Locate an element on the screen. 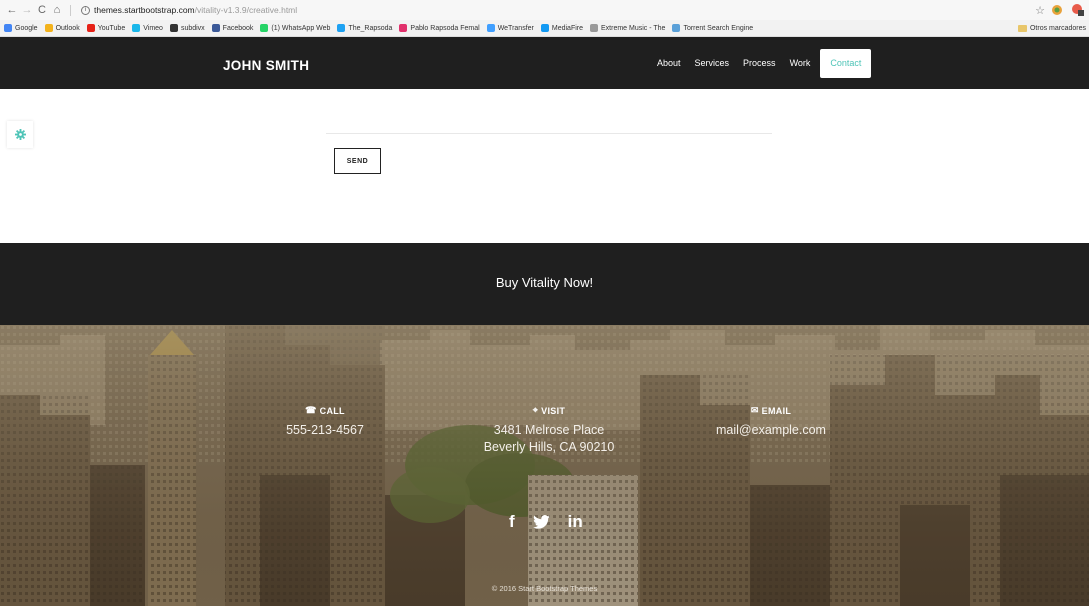 The height and width of the screenshot is (606, 1089). bookmark-item: (1) WhatsApp Web is located at coordinates (295, 28).